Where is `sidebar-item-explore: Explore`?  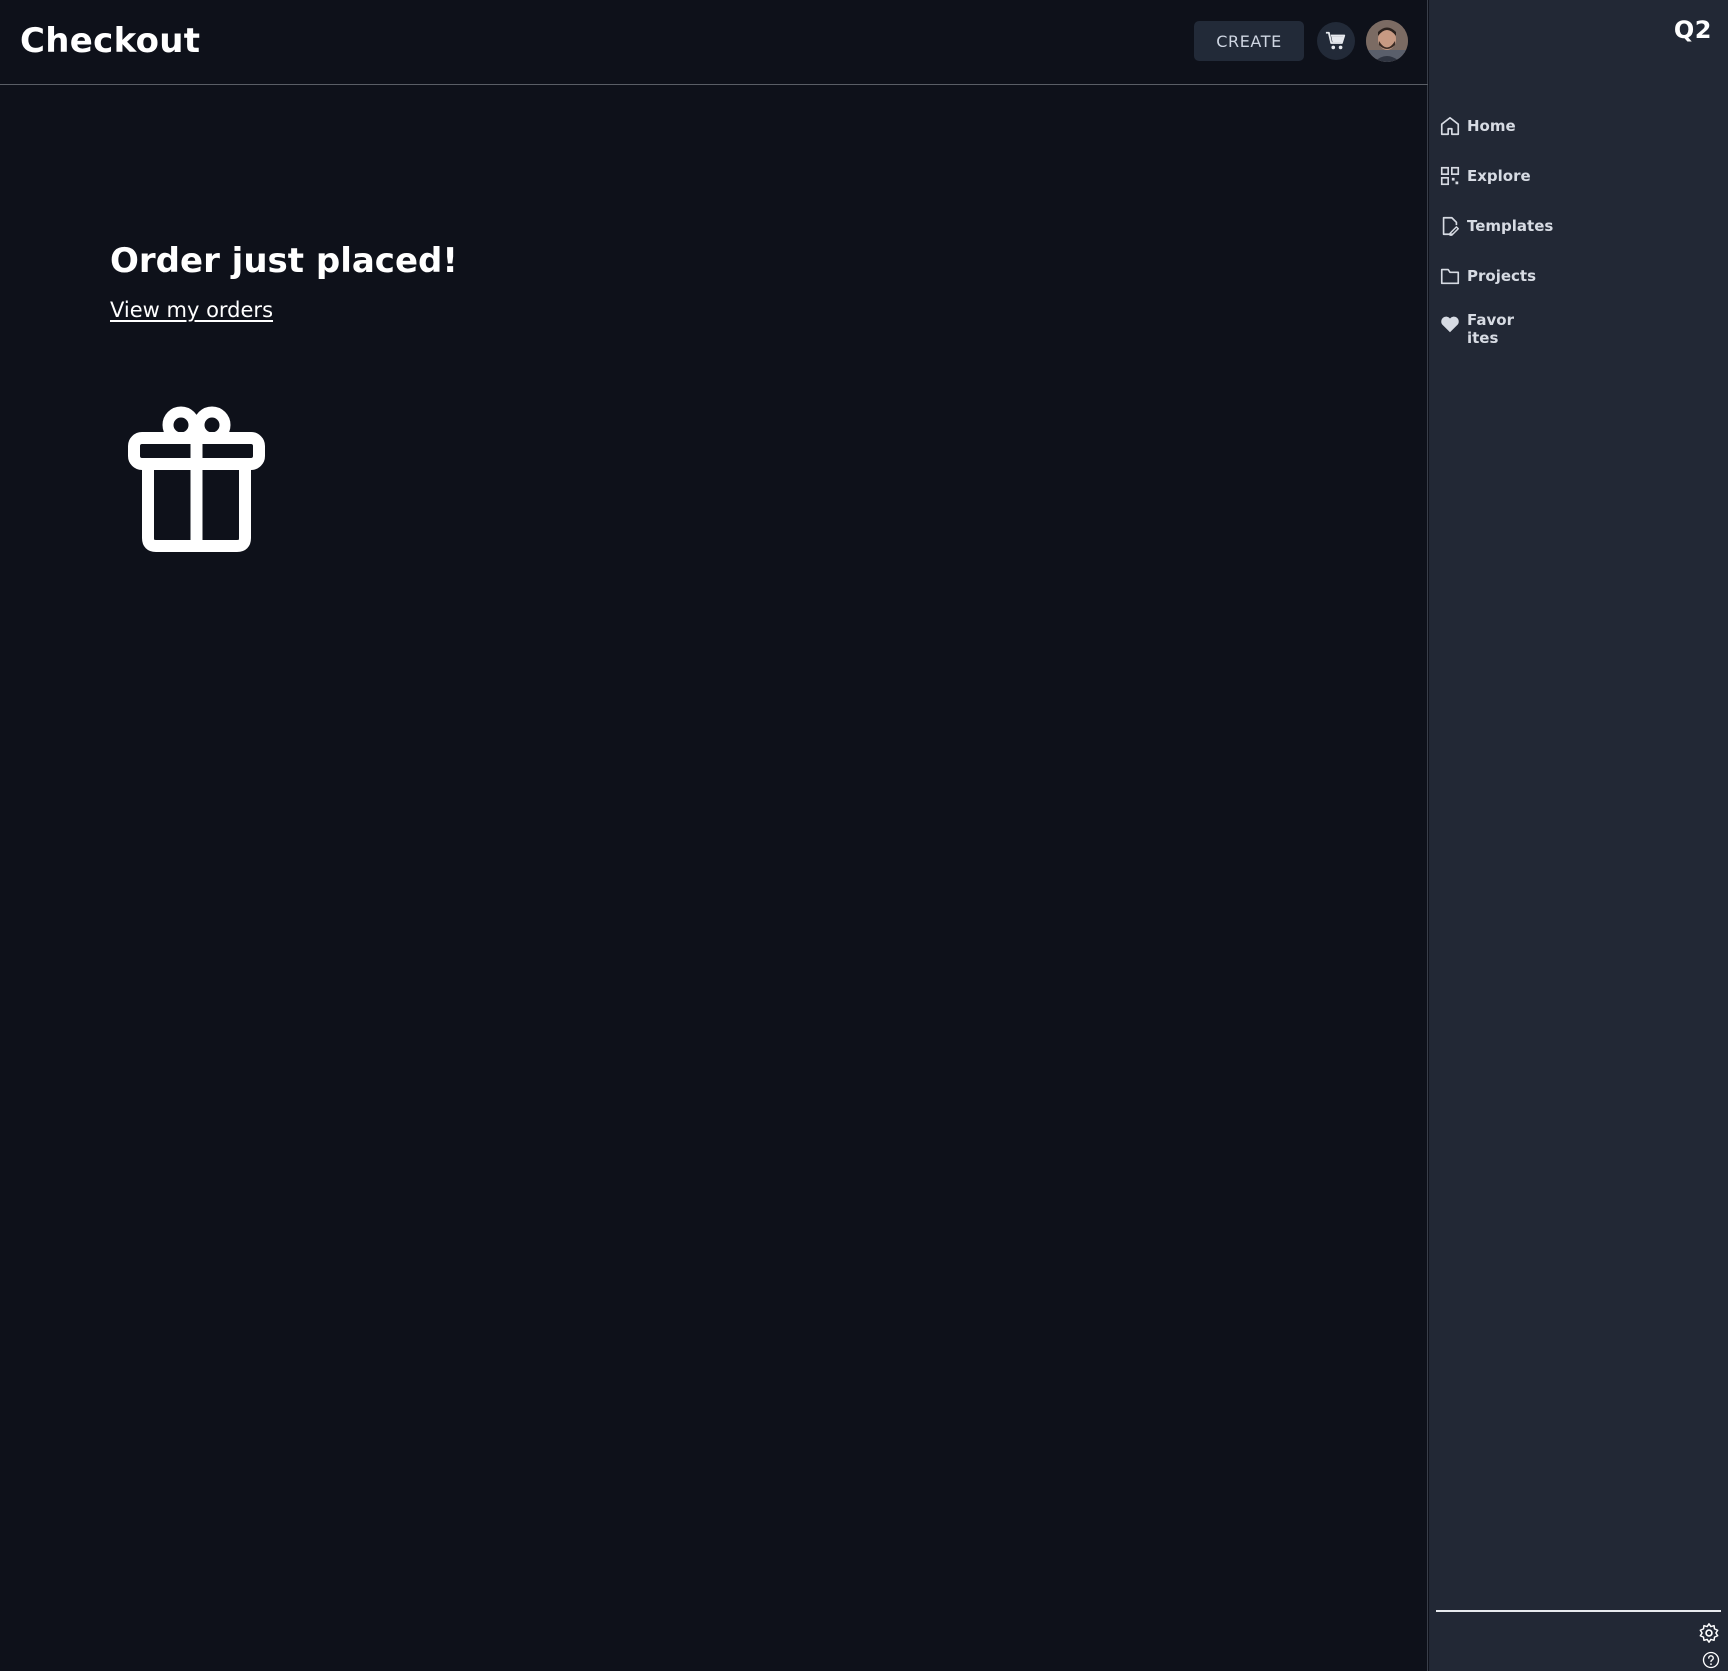 sidebar-item-explore: Explore is located at coordinates (1485, 176).